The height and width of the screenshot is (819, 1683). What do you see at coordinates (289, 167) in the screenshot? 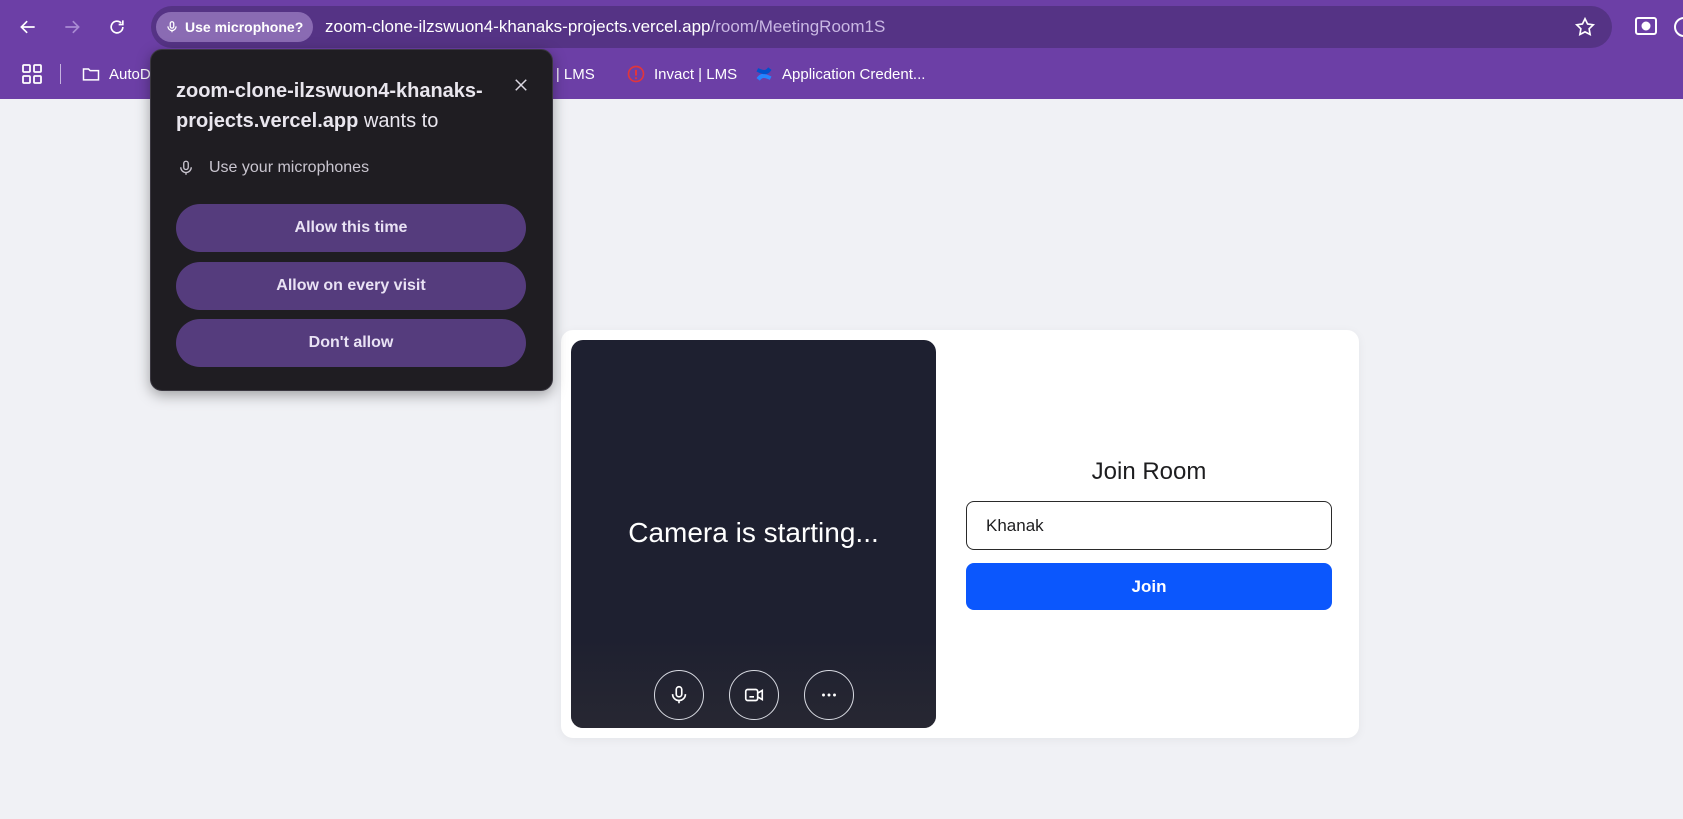
I see `permission-label: Use your microphones` at bounding box center [289, 167].